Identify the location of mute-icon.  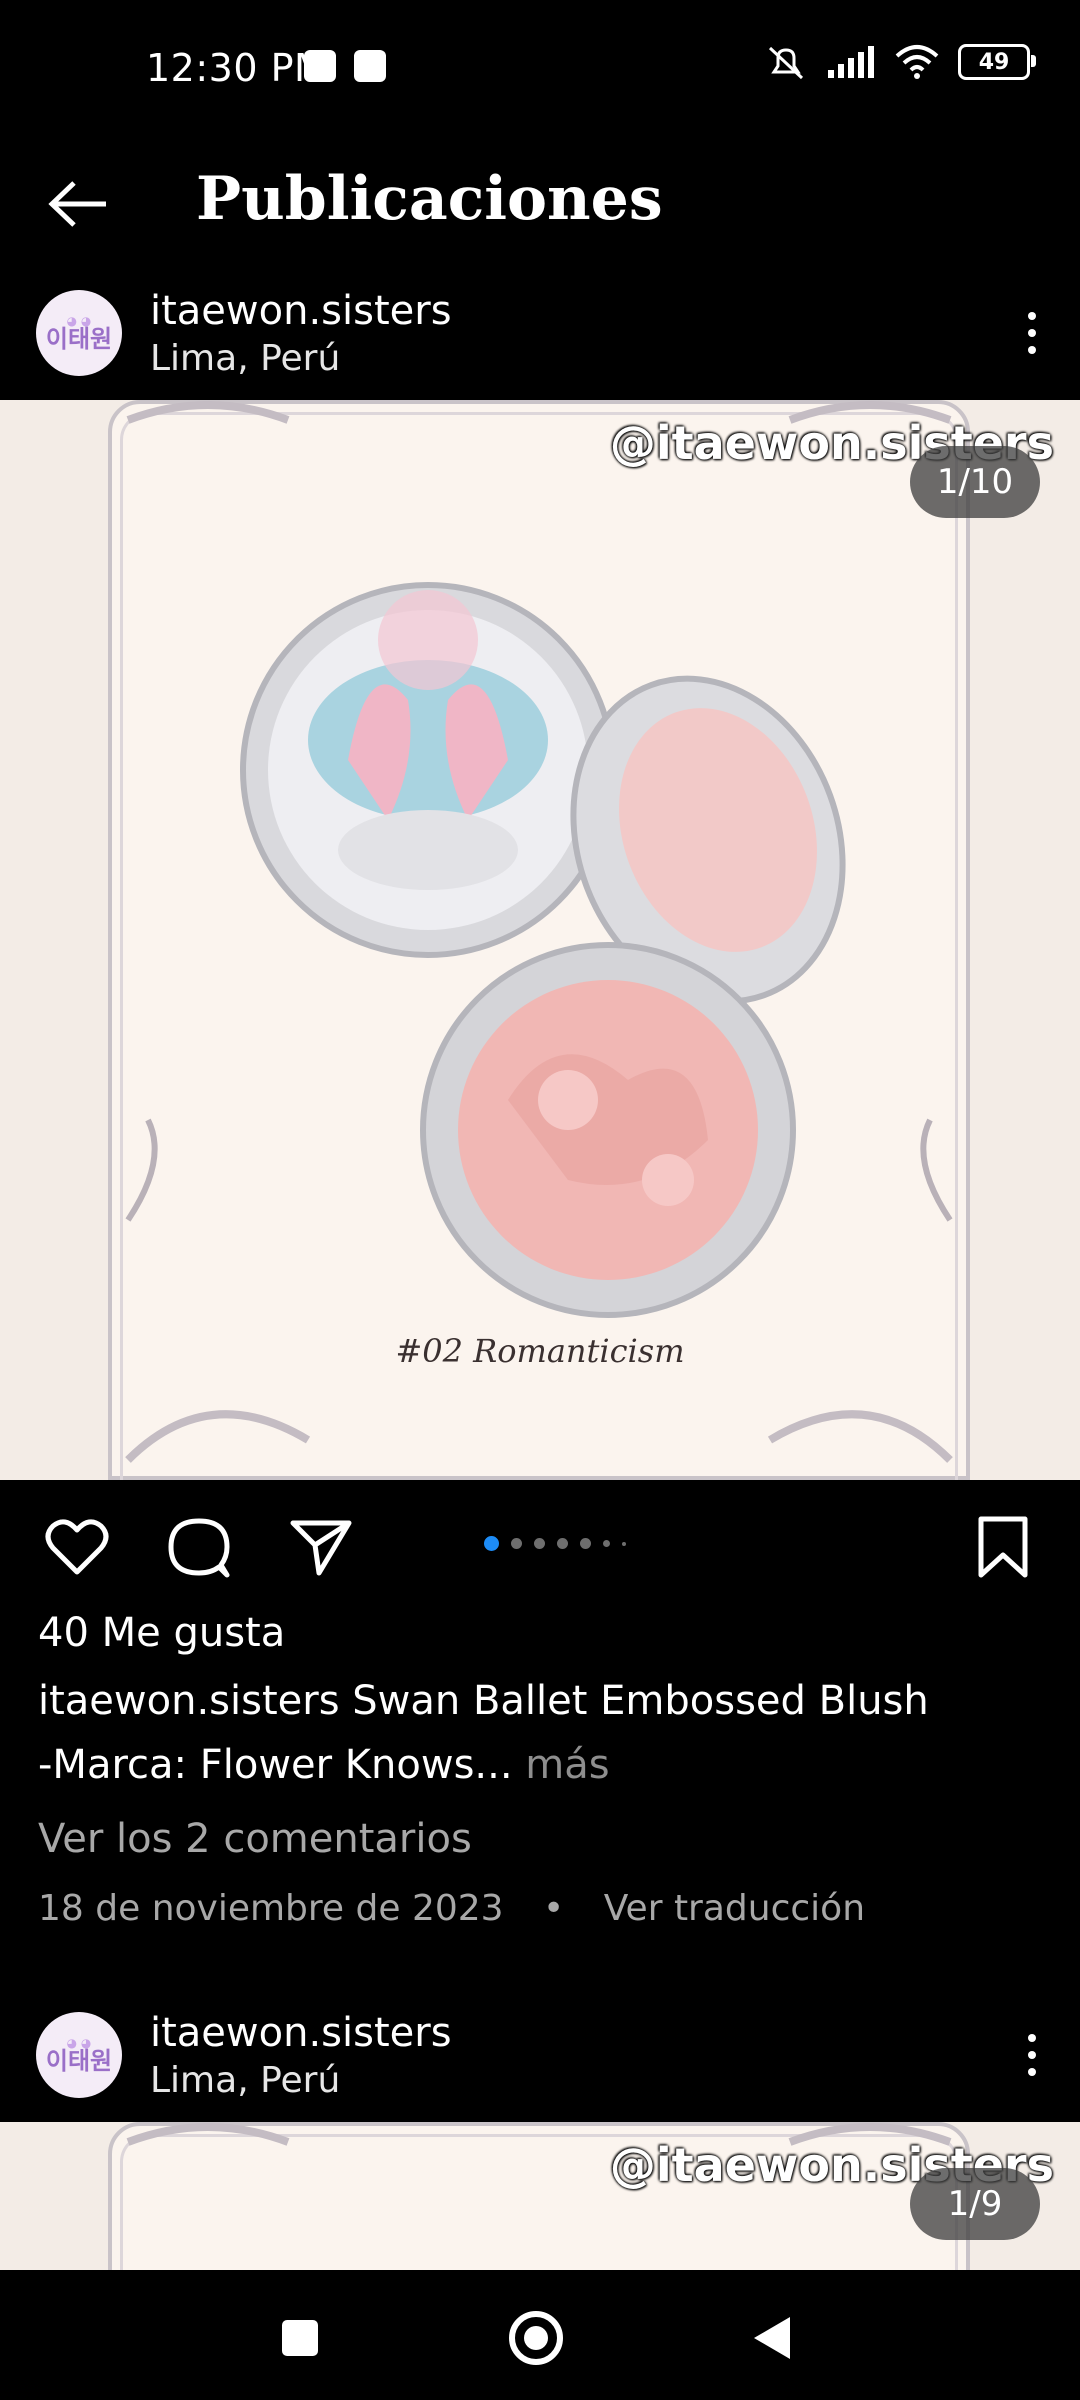
(786, 63).